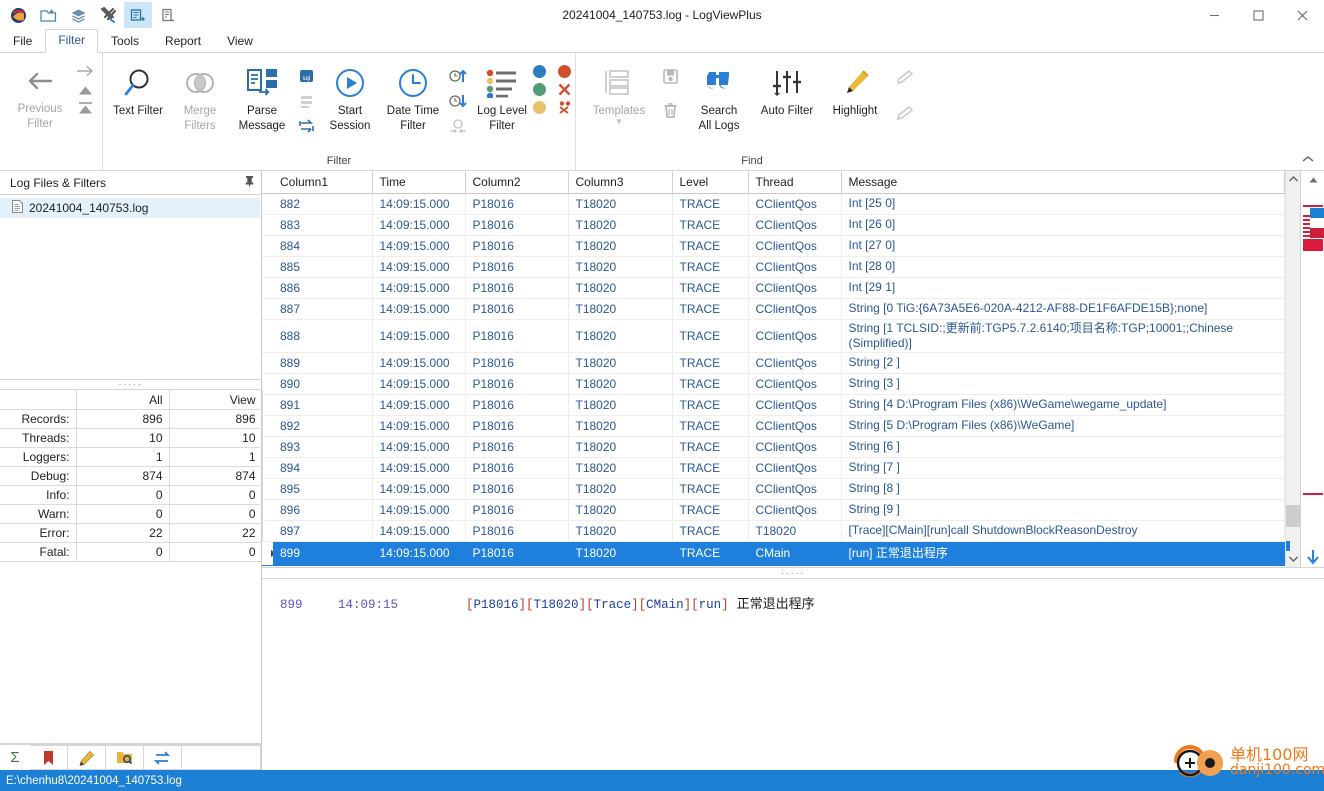 The image size is (1324, 791). Describe the element at coordinates (1063, 182) in the screenshot. I see `column-header-message: Message` at that location.